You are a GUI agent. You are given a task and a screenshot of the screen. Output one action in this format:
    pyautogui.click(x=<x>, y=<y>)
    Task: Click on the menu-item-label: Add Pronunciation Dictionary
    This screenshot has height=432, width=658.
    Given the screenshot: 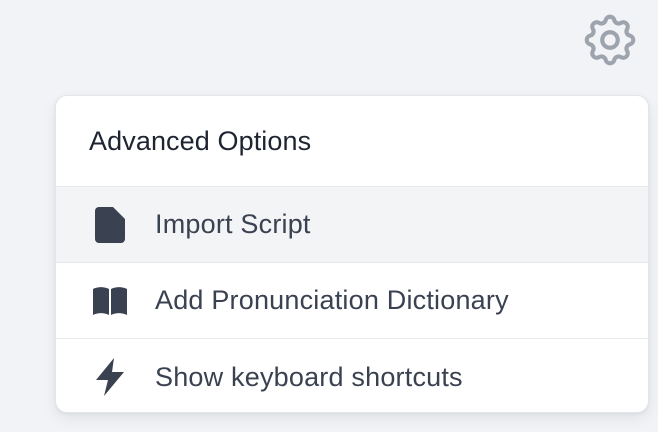 What is the action you would take?
    pyautogui.click(x=332, y=300)
    